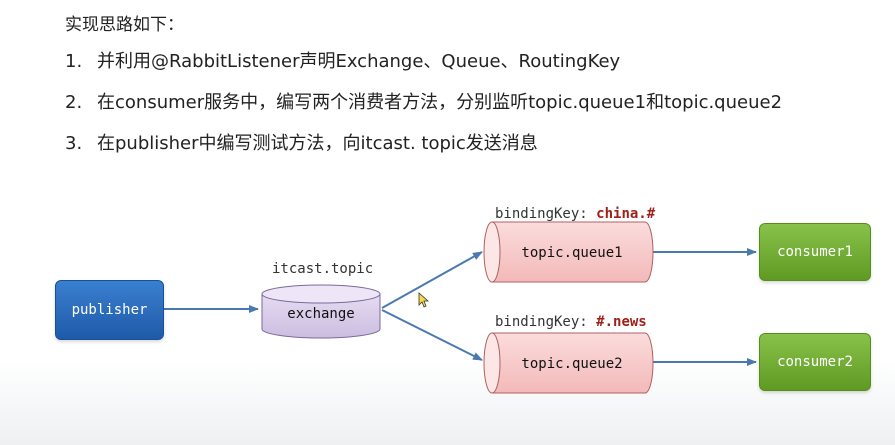  I want to click on queue2-label: topic.queue2, so click(571, 364).